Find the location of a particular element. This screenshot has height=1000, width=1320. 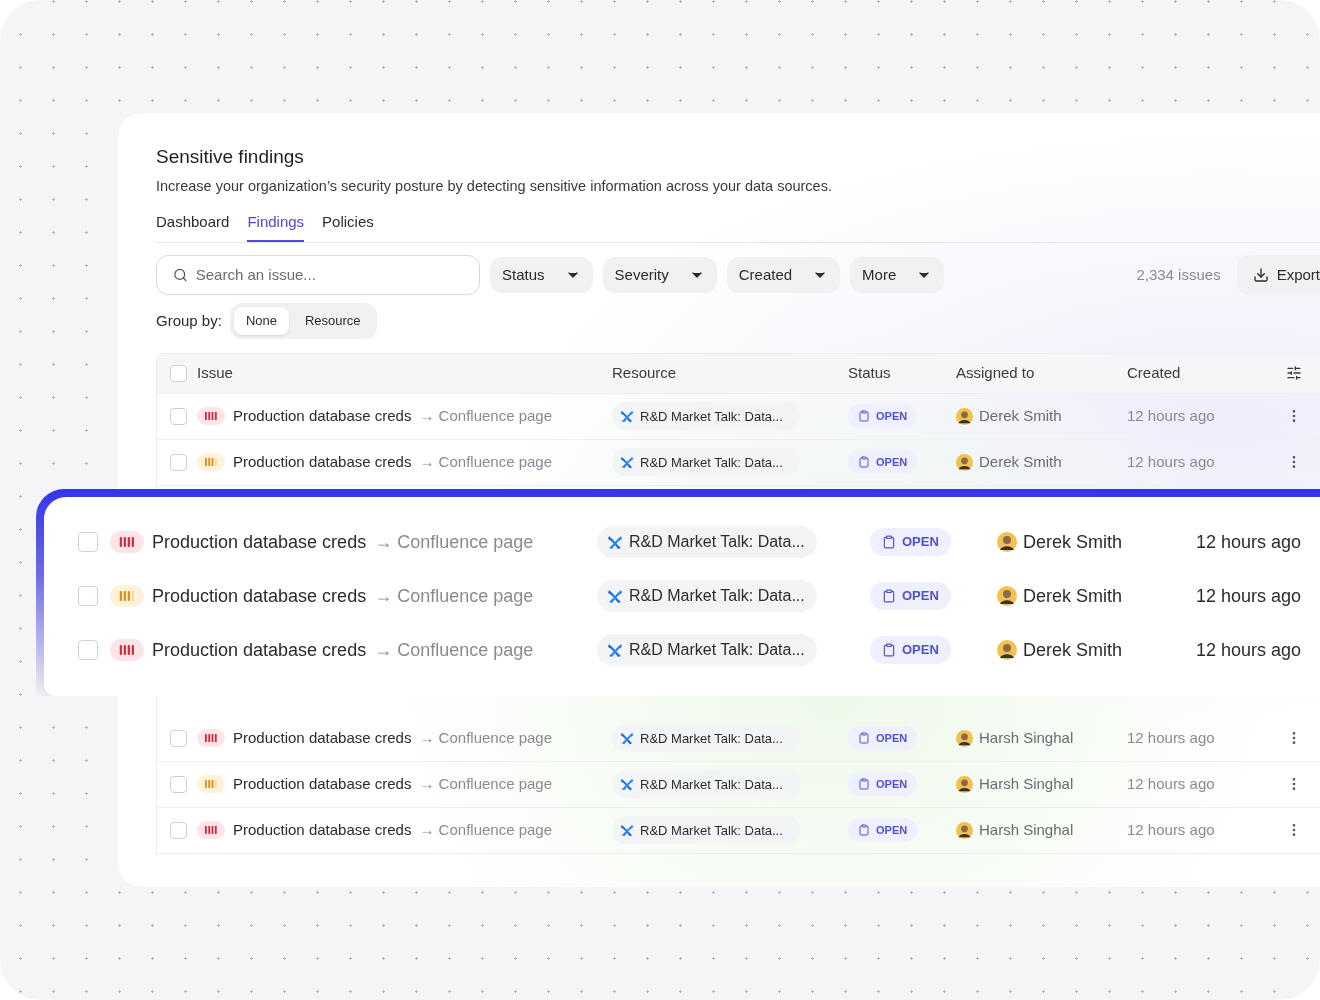

search-icon is located at coordinates (180, 274).